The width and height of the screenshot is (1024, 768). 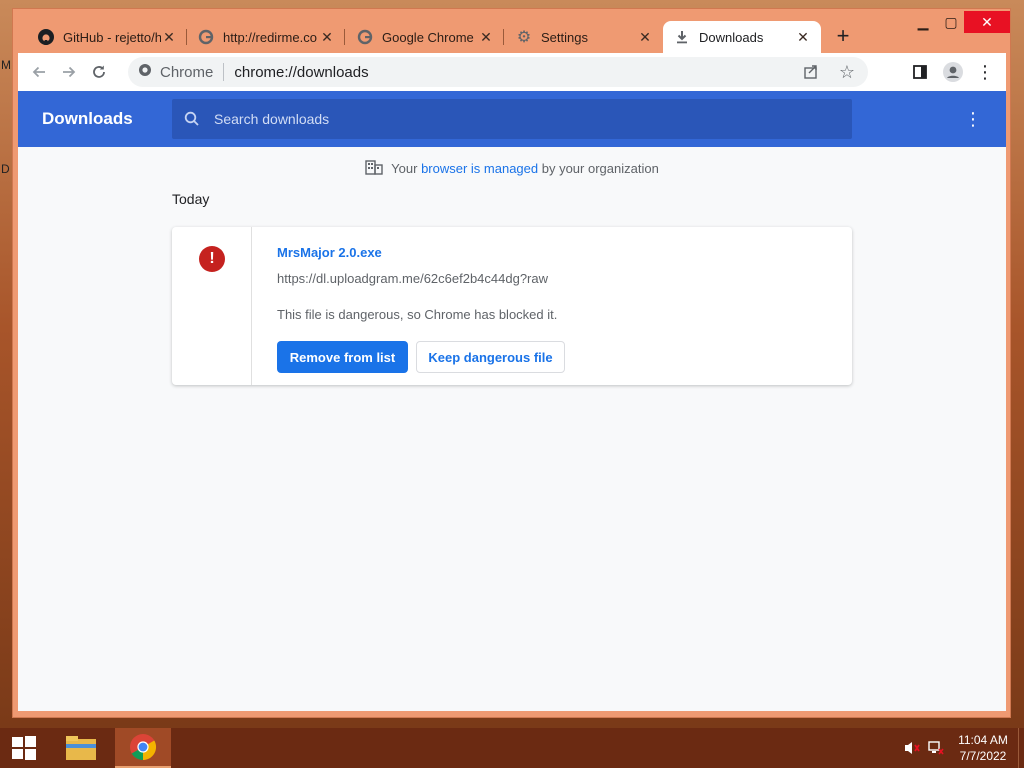 What do you see at coordinates (682, 37) in the screenshot?
I see `download-icon` at bounding box center [682, 37].